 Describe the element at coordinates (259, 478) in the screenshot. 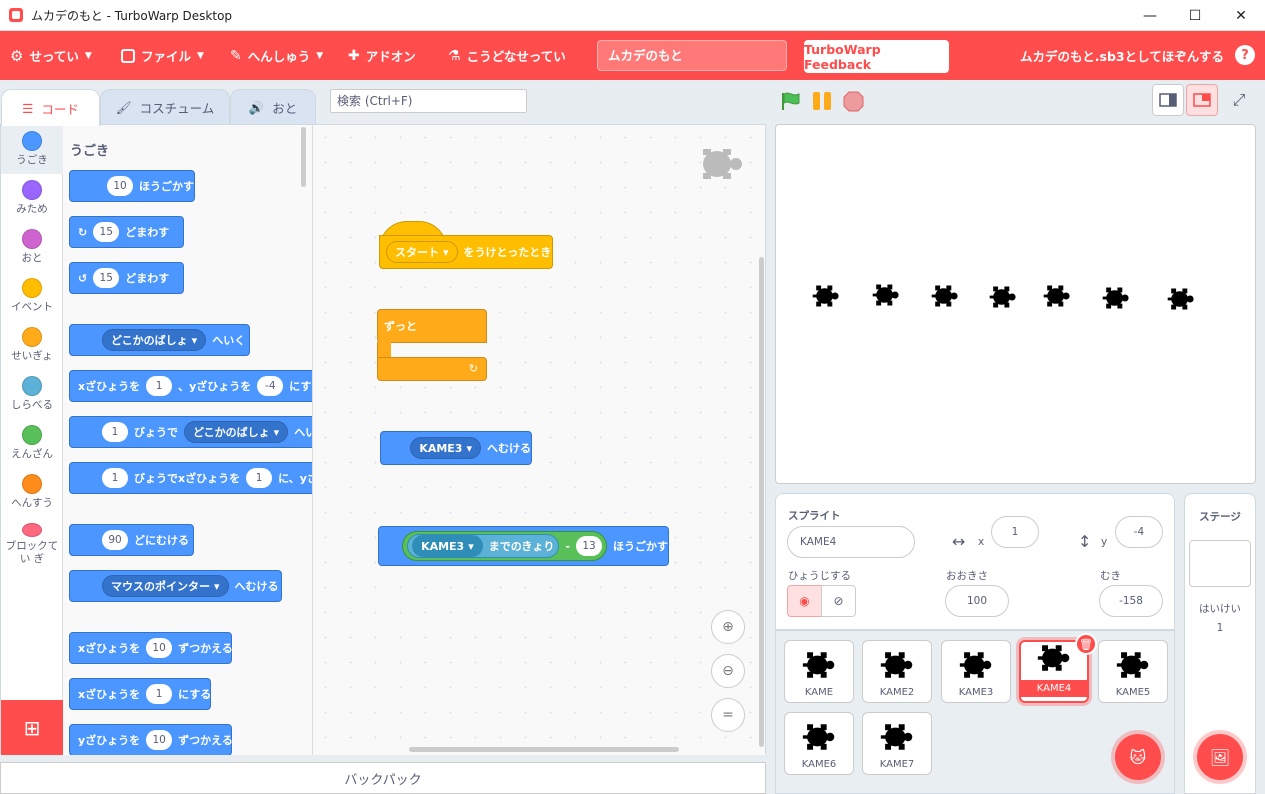

I see `glide-x-input: 1` at that location.